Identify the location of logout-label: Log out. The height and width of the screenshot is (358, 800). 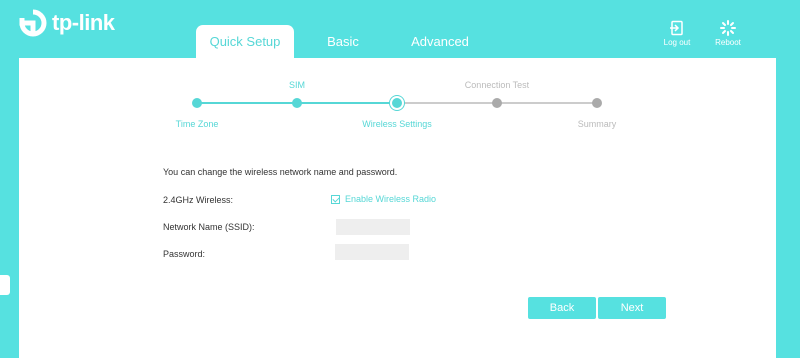
(677, 42).